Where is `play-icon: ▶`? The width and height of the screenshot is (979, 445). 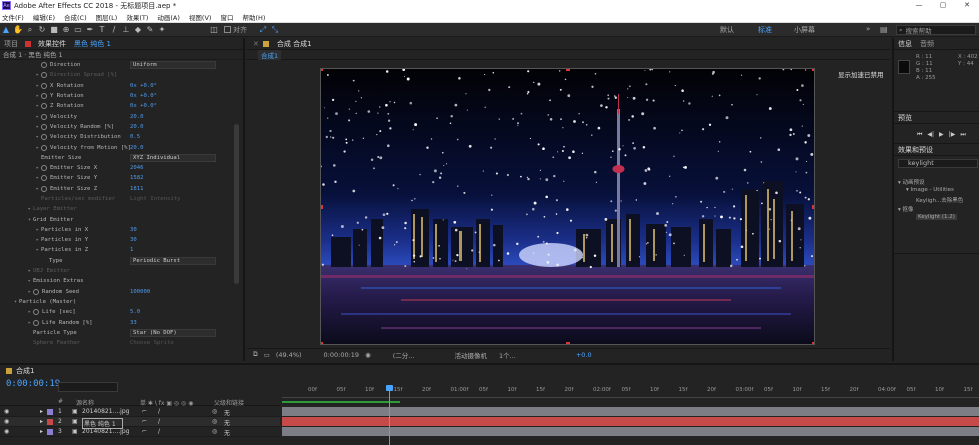
play-icon: ▶ is located at coordinates (941, 135).